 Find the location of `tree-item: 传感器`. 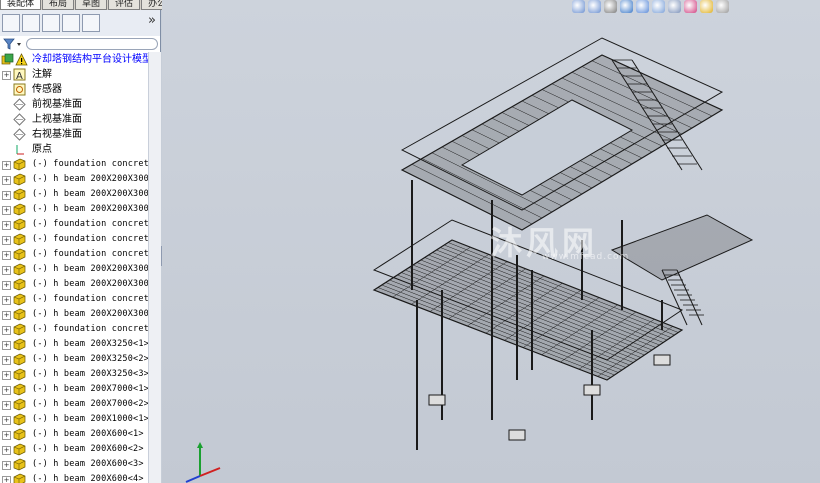

tree-item: 传感器 is located at coordinates (74, 89).